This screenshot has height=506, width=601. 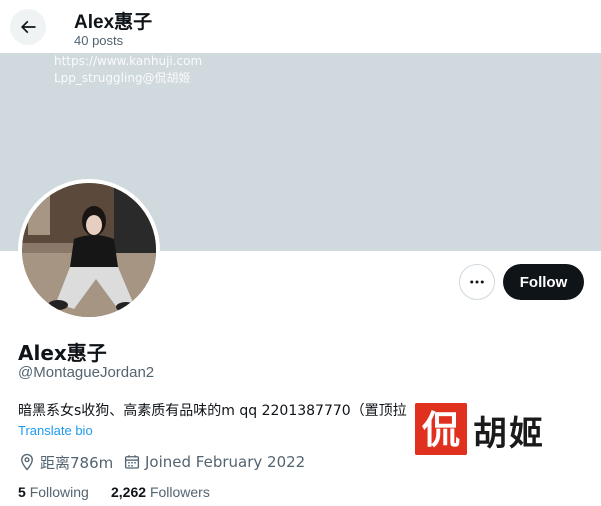 I want to click on followers-link: 2,262 Followers, so click(x=160, y=492).